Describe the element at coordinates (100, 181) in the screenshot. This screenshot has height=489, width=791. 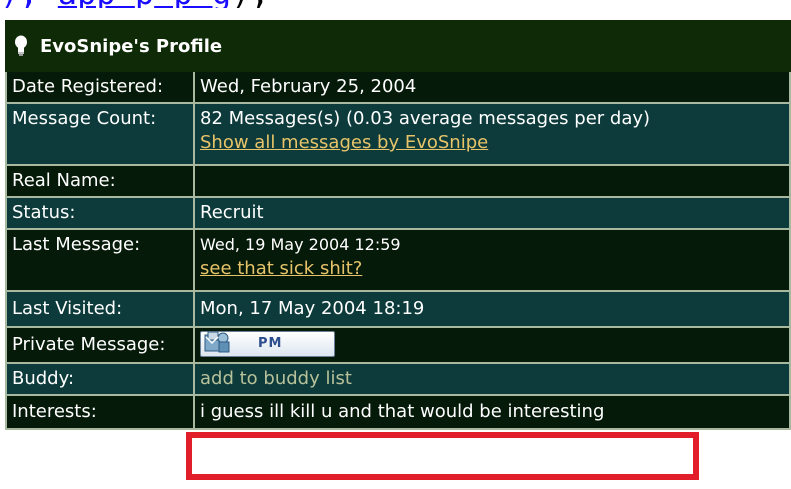
I see `label-real-name: Real Name:` at that location.